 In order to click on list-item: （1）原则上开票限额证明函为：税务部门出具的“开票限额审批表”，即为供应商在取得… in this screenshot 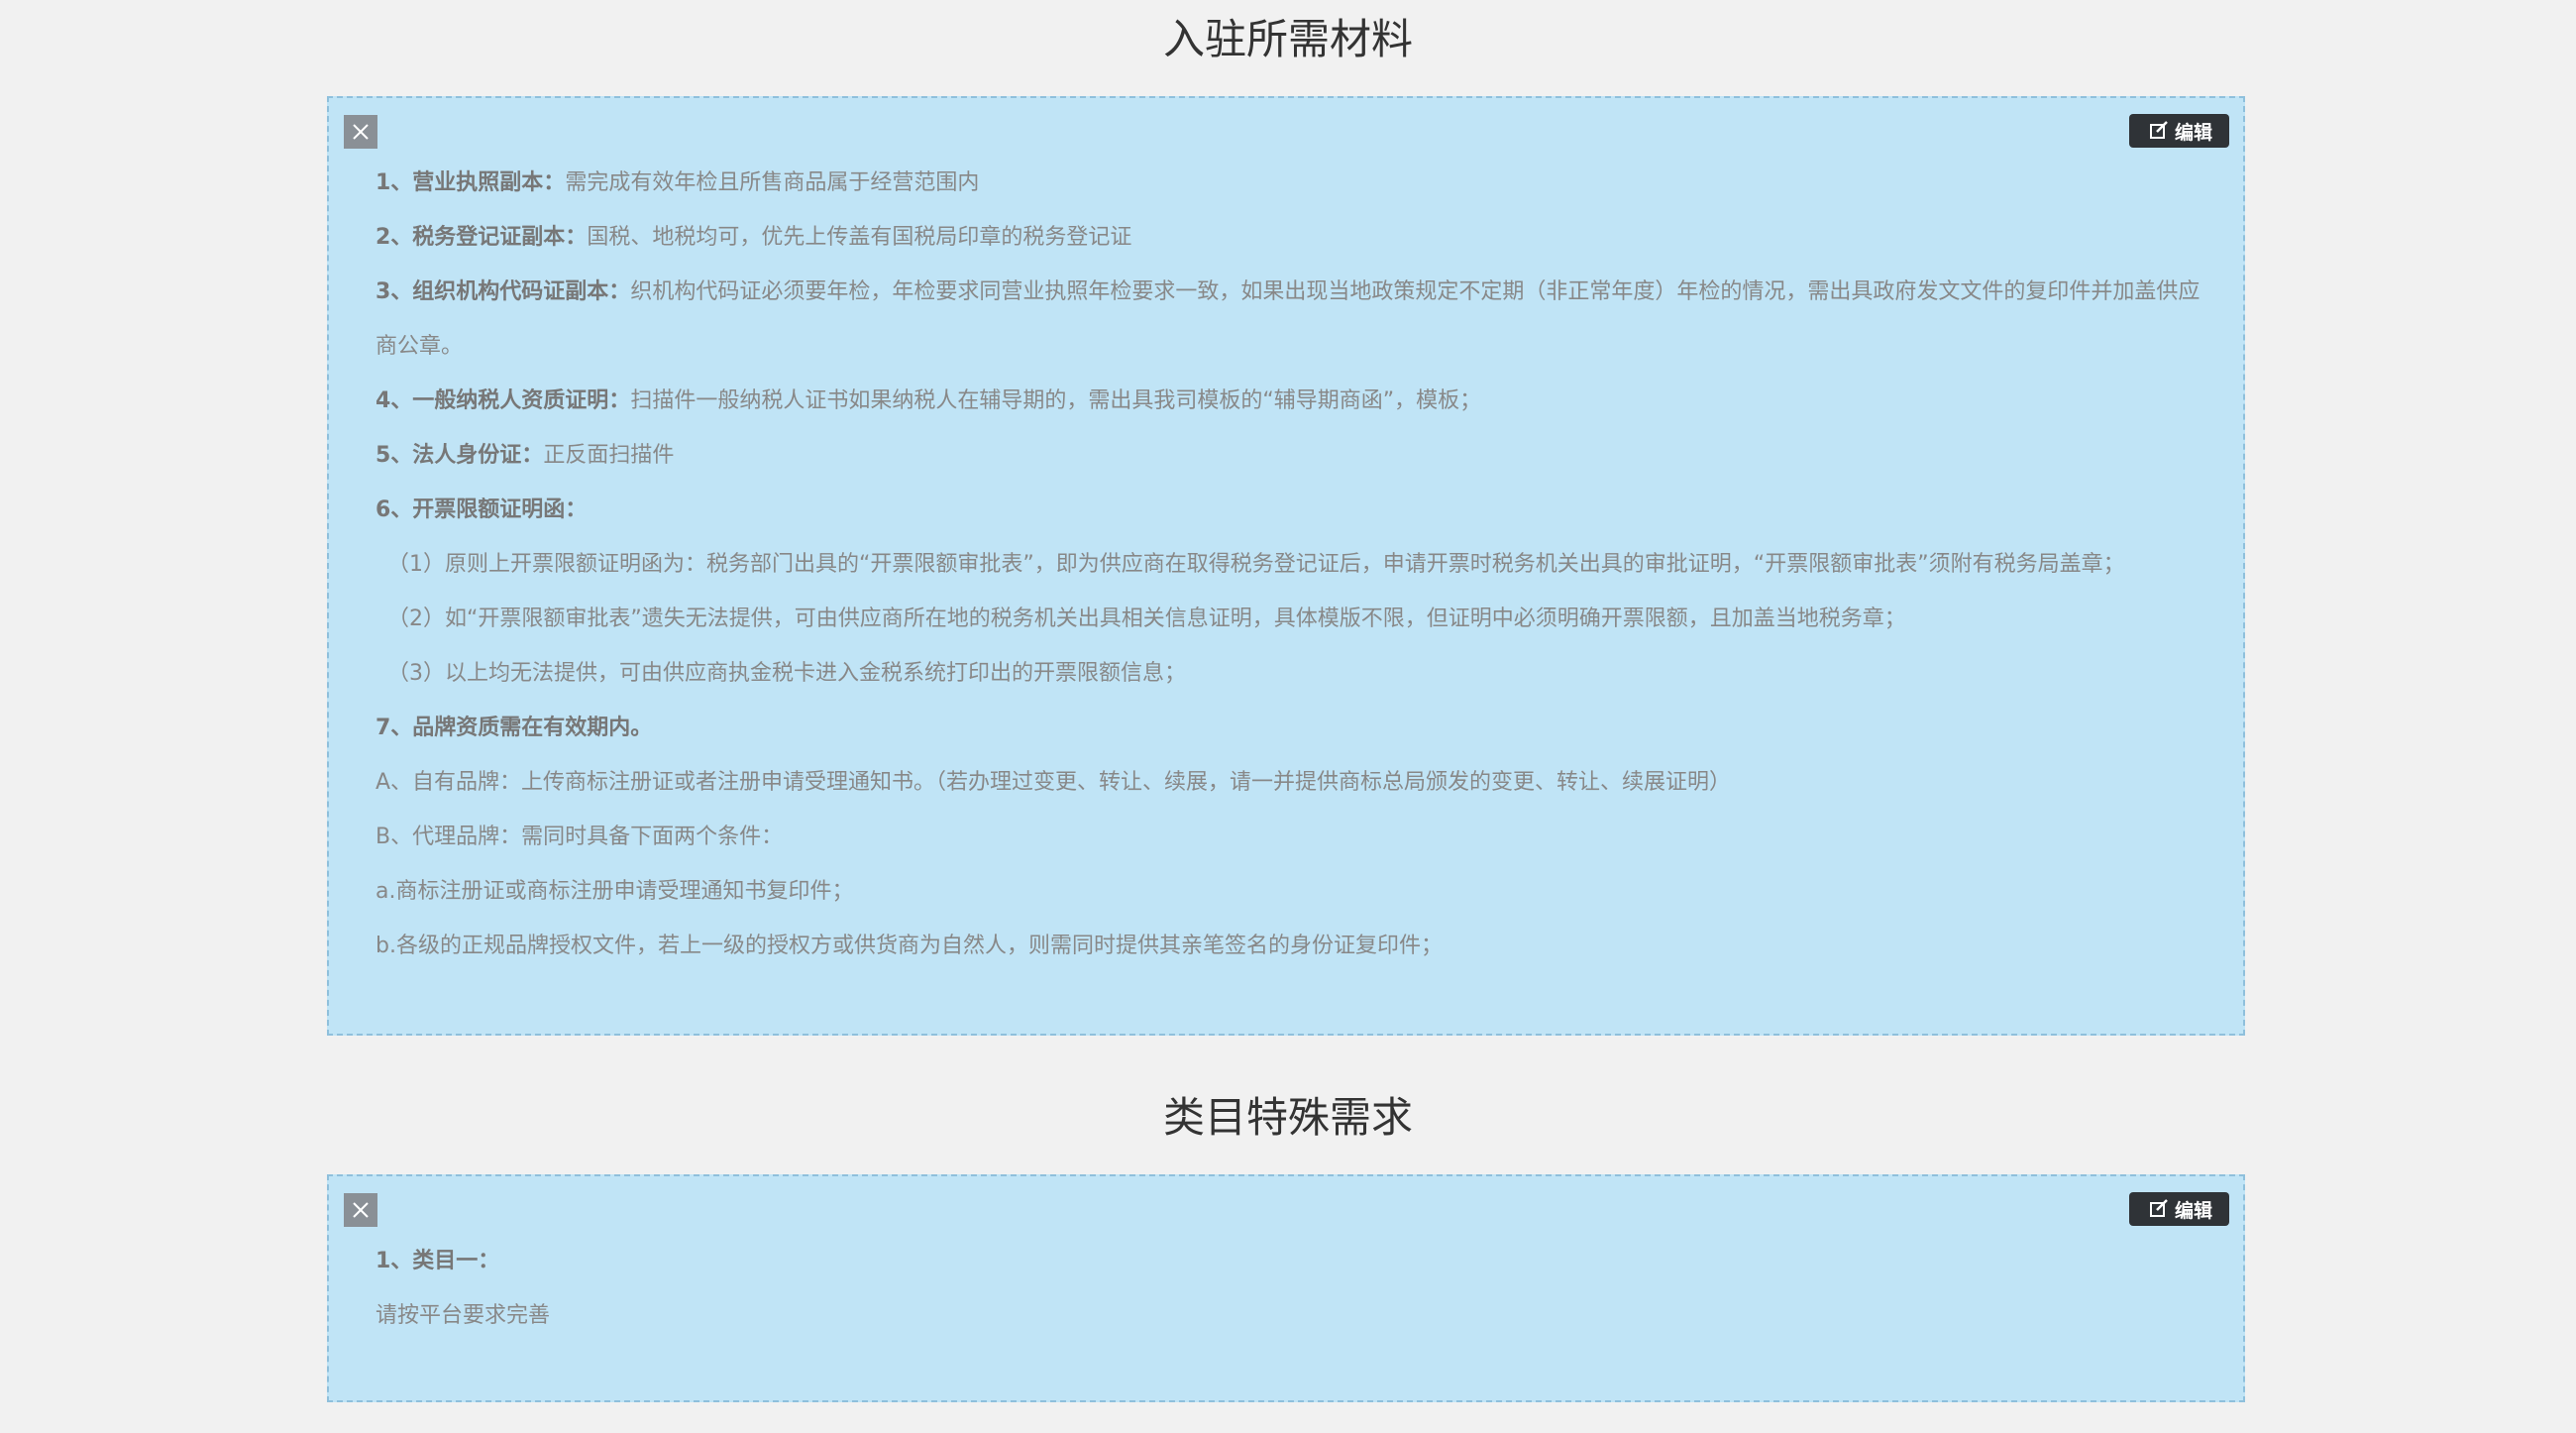, I will do `click(1256, 564)`.